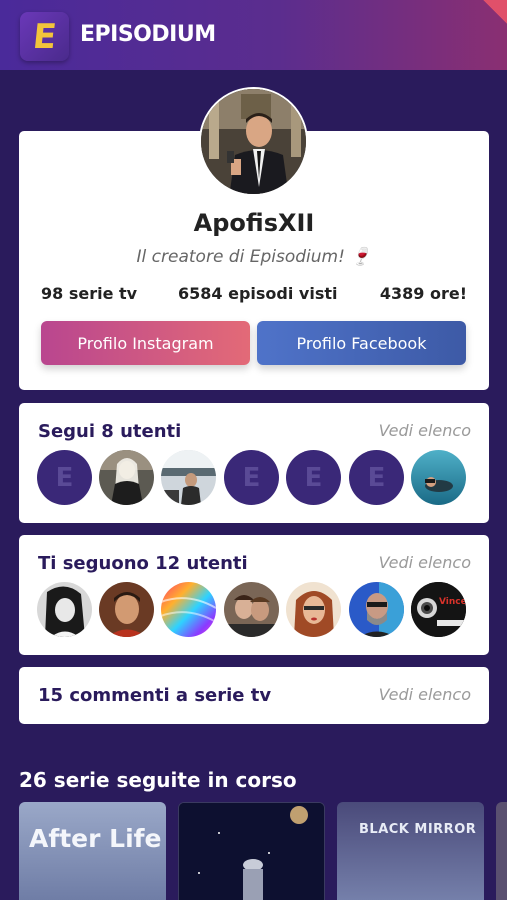 The height and width of the screenshot is (900, 507). I want to click on top-app-bar: E EPISODIUM, so click(253, 35).